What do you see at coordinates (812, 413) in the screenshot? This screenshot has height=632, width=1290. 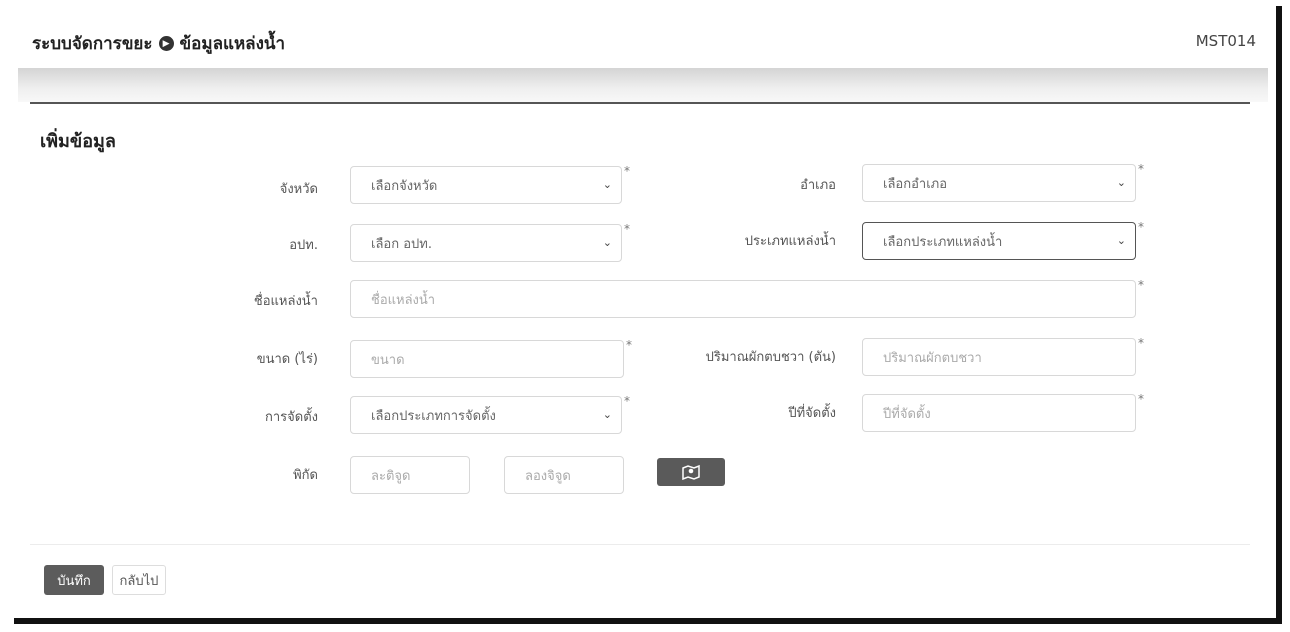 I see `year-label: ปีที่จัดตั้ง` at bounding box center [812, 413].